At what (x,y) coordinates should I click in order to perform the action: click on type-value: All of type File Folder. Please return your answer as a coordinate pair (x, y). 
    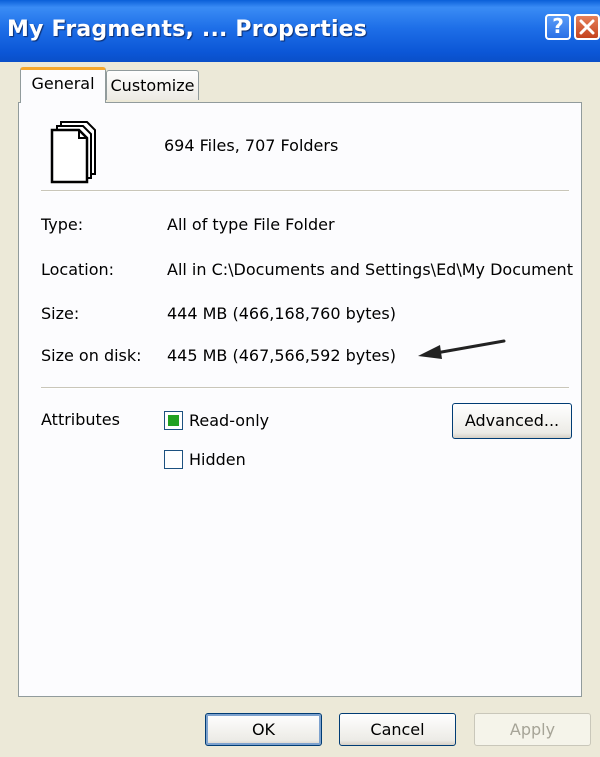
    Looking at the image, I should click on (251, 224).